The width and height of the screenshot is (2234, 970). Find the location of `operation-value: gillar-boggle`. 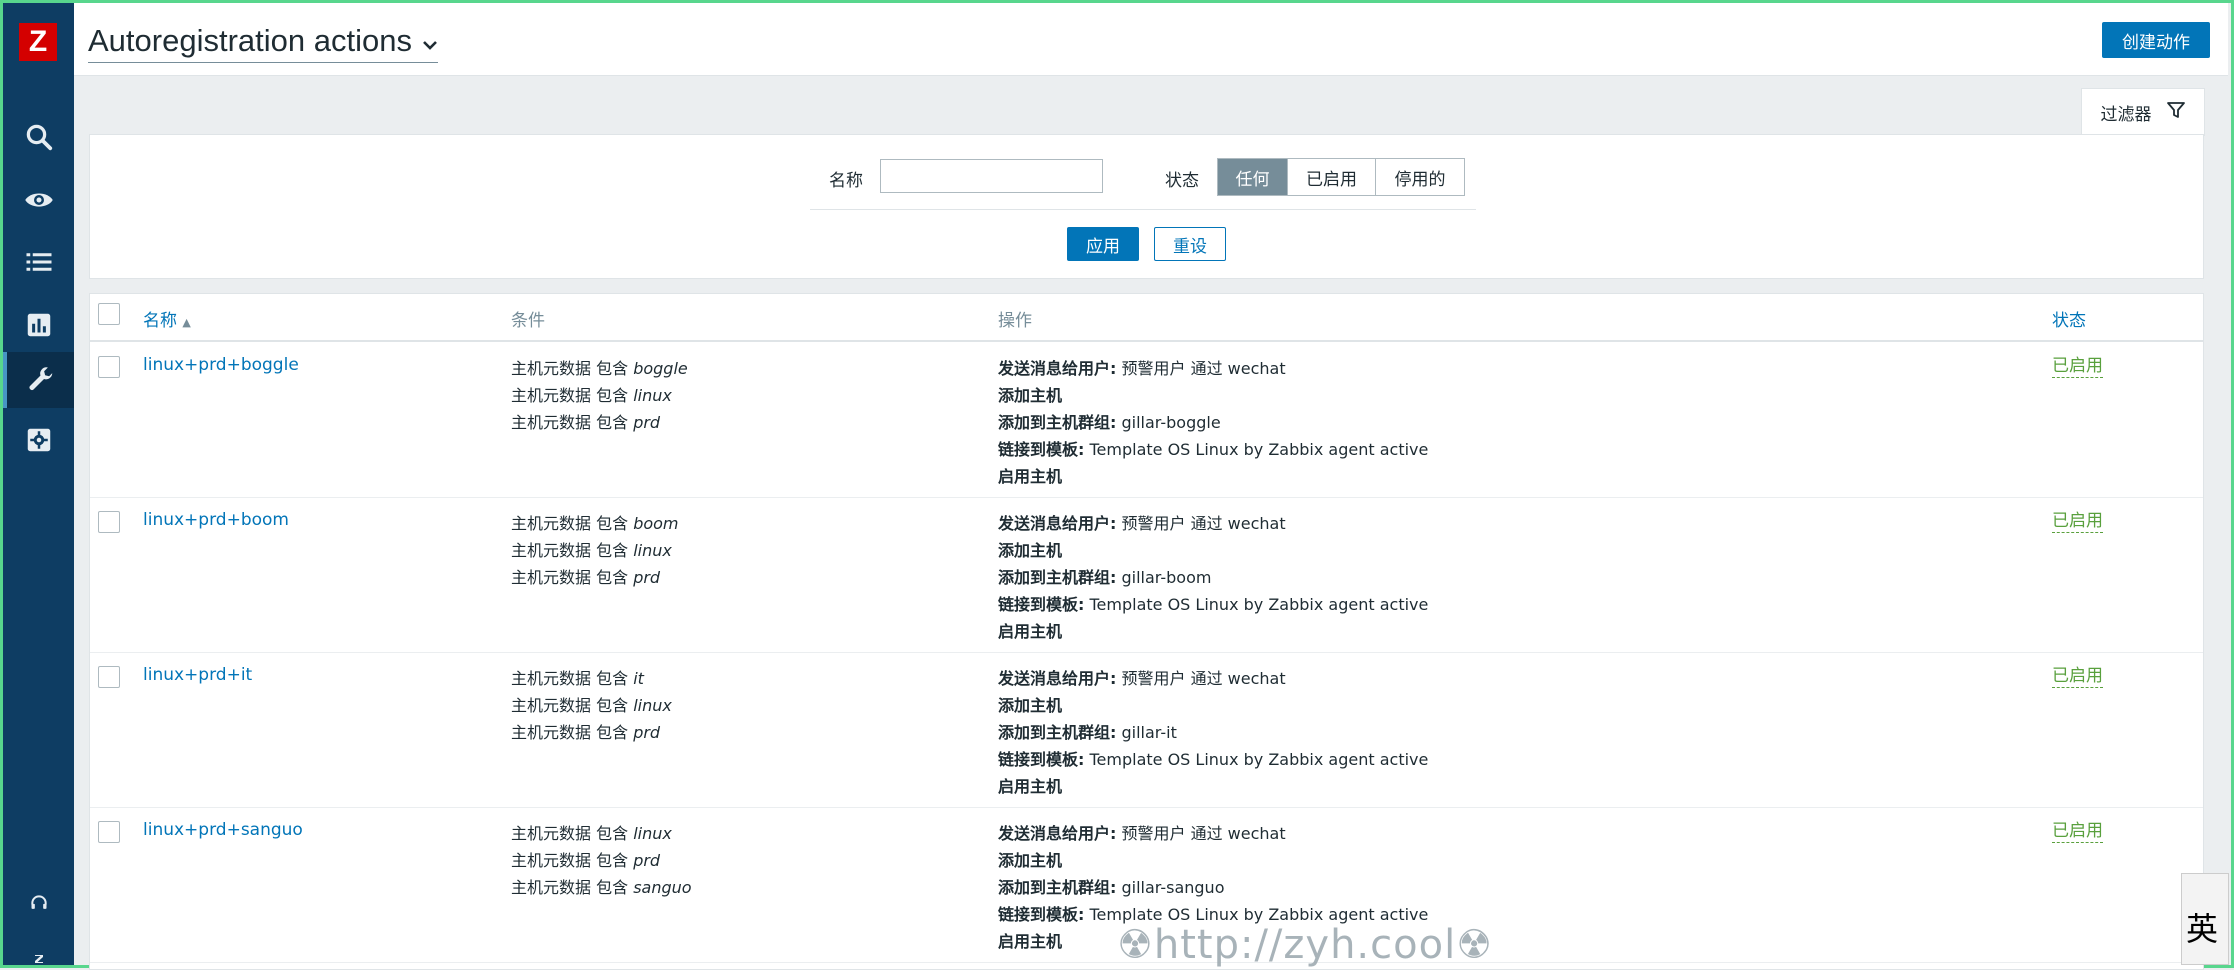

operation-value: gillar-boggle is located at coordinates (1168, 422).